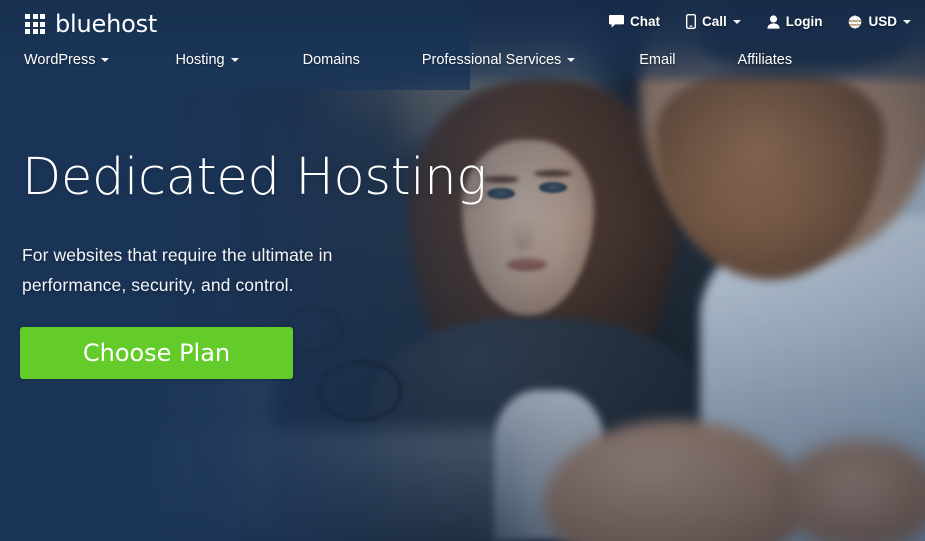 Image resolution: width=925 pixels, height=541 pixels. I want to click on user-icon, so click(773, 21).